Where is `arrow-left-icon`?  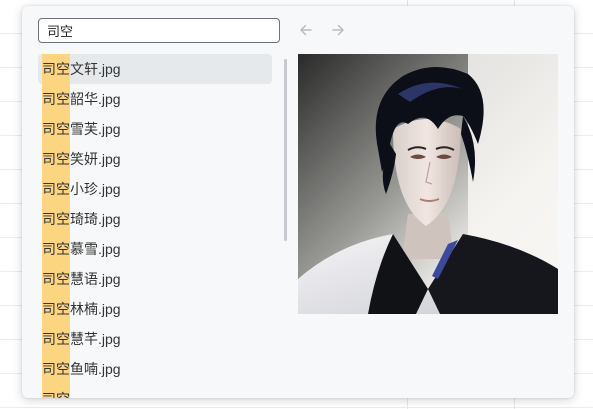
arrow-left-icon is located at coordinates (306, 30).